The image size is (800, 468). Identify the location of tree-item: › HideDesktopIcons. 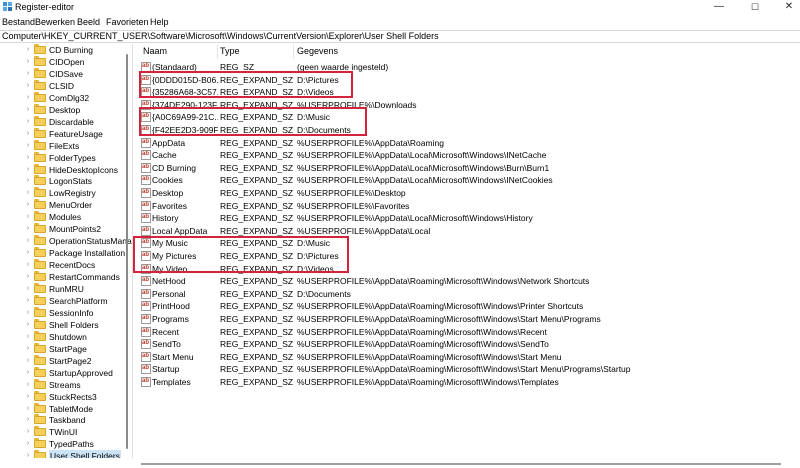
(66, 169).